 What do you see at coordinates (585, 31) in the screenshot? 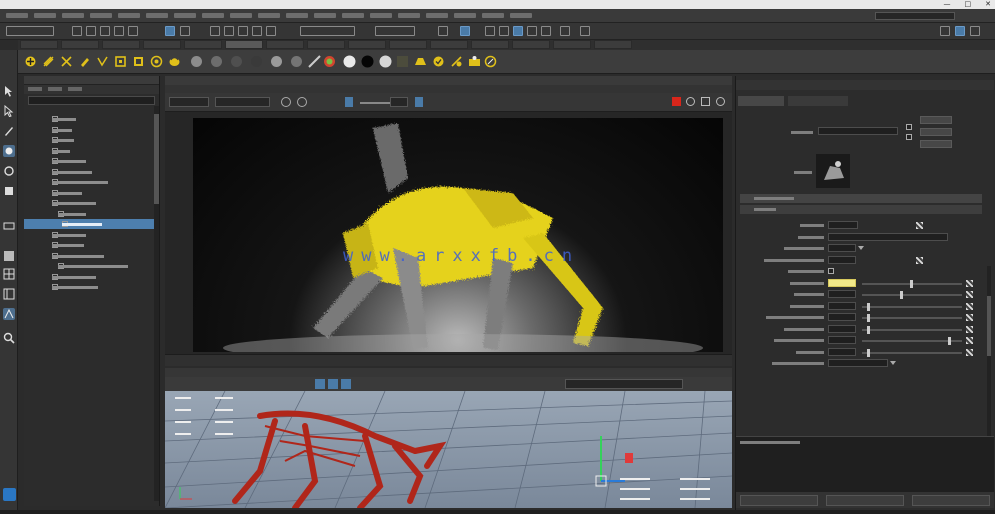
I see `playblast-icon` at bounding box center [585, 31].